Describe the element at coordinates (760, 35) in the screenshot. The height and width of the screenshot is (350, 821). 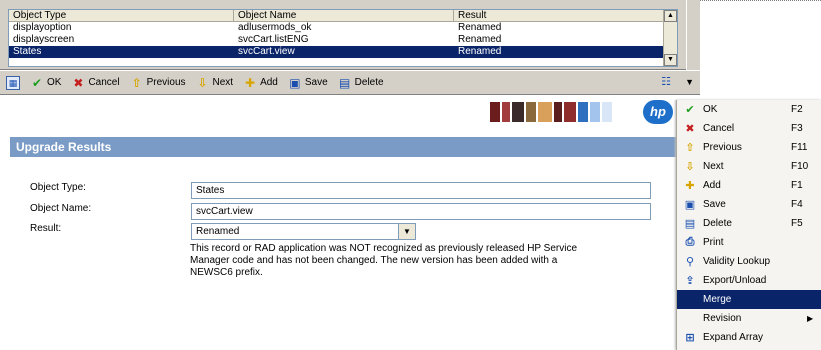
I see `right-blank-area` at that location.